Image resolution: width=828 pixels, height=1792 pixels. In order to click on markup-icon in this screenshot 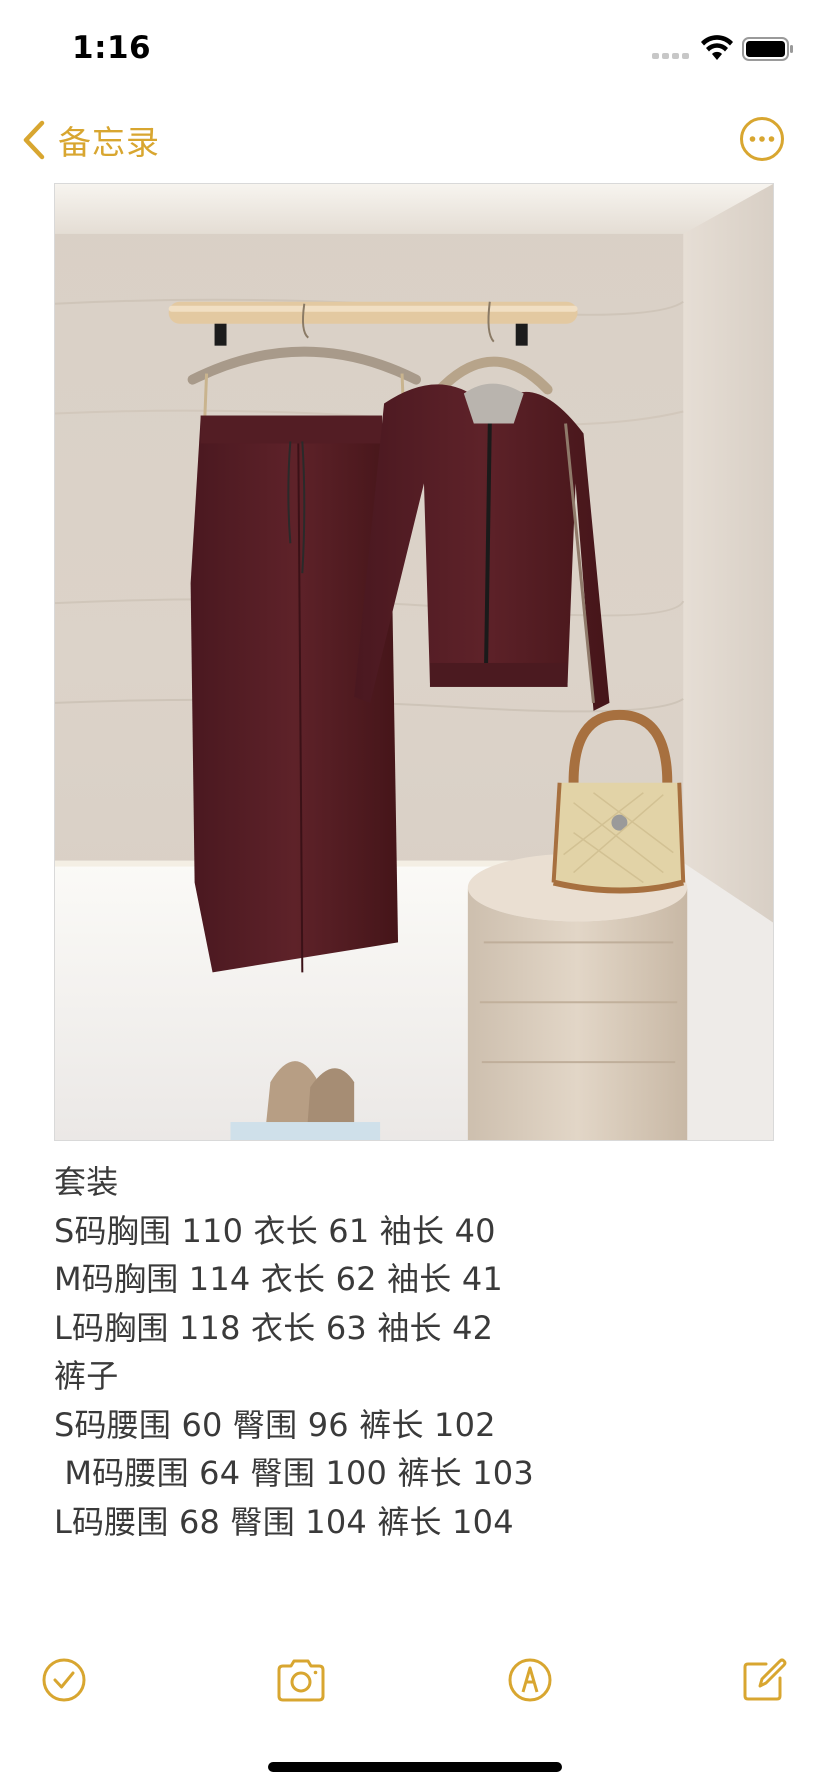, I will do `click(530, 1680)`.